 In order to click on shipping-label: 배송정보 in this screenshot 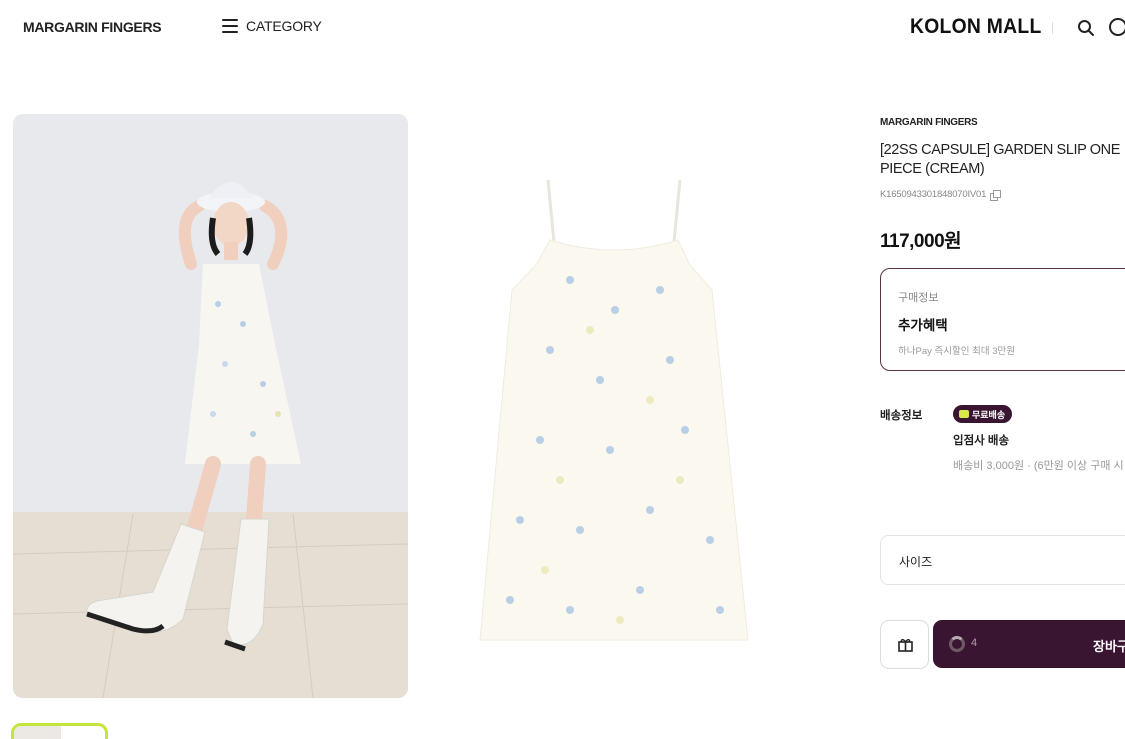, I will do `click(901, 416)`.